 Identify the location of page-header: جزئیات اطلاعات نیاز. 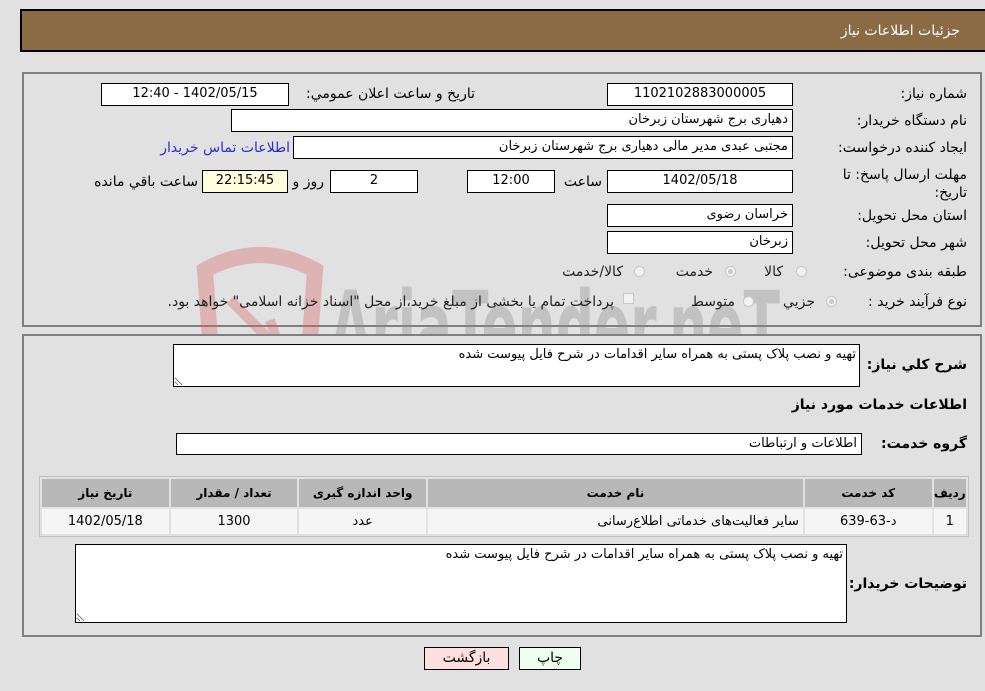
(502, 30).